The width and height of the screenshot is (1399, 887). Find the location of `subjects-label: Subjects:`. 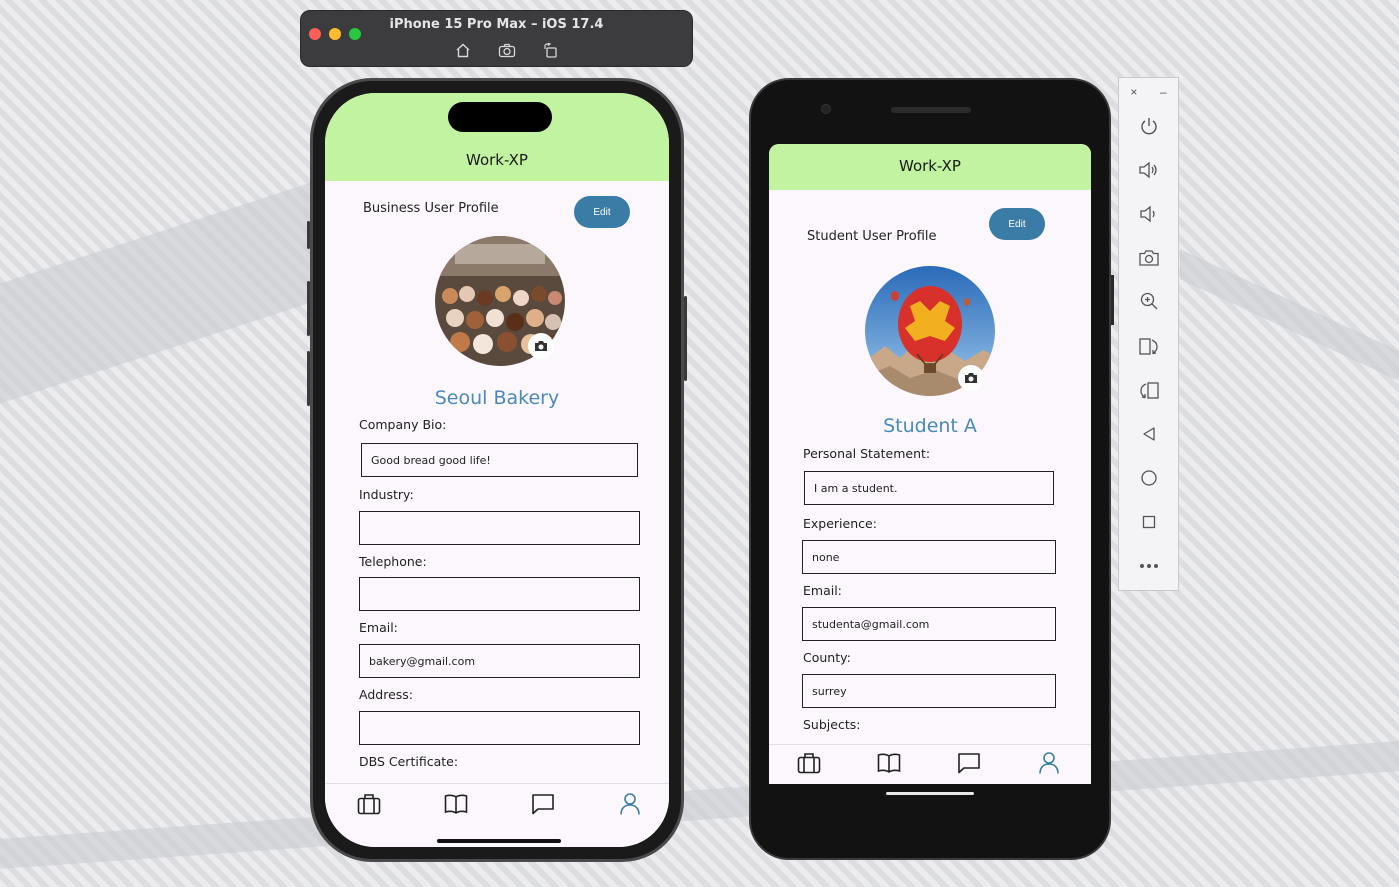

subjects-label: Subjects: is located at coordinates (832, 724).